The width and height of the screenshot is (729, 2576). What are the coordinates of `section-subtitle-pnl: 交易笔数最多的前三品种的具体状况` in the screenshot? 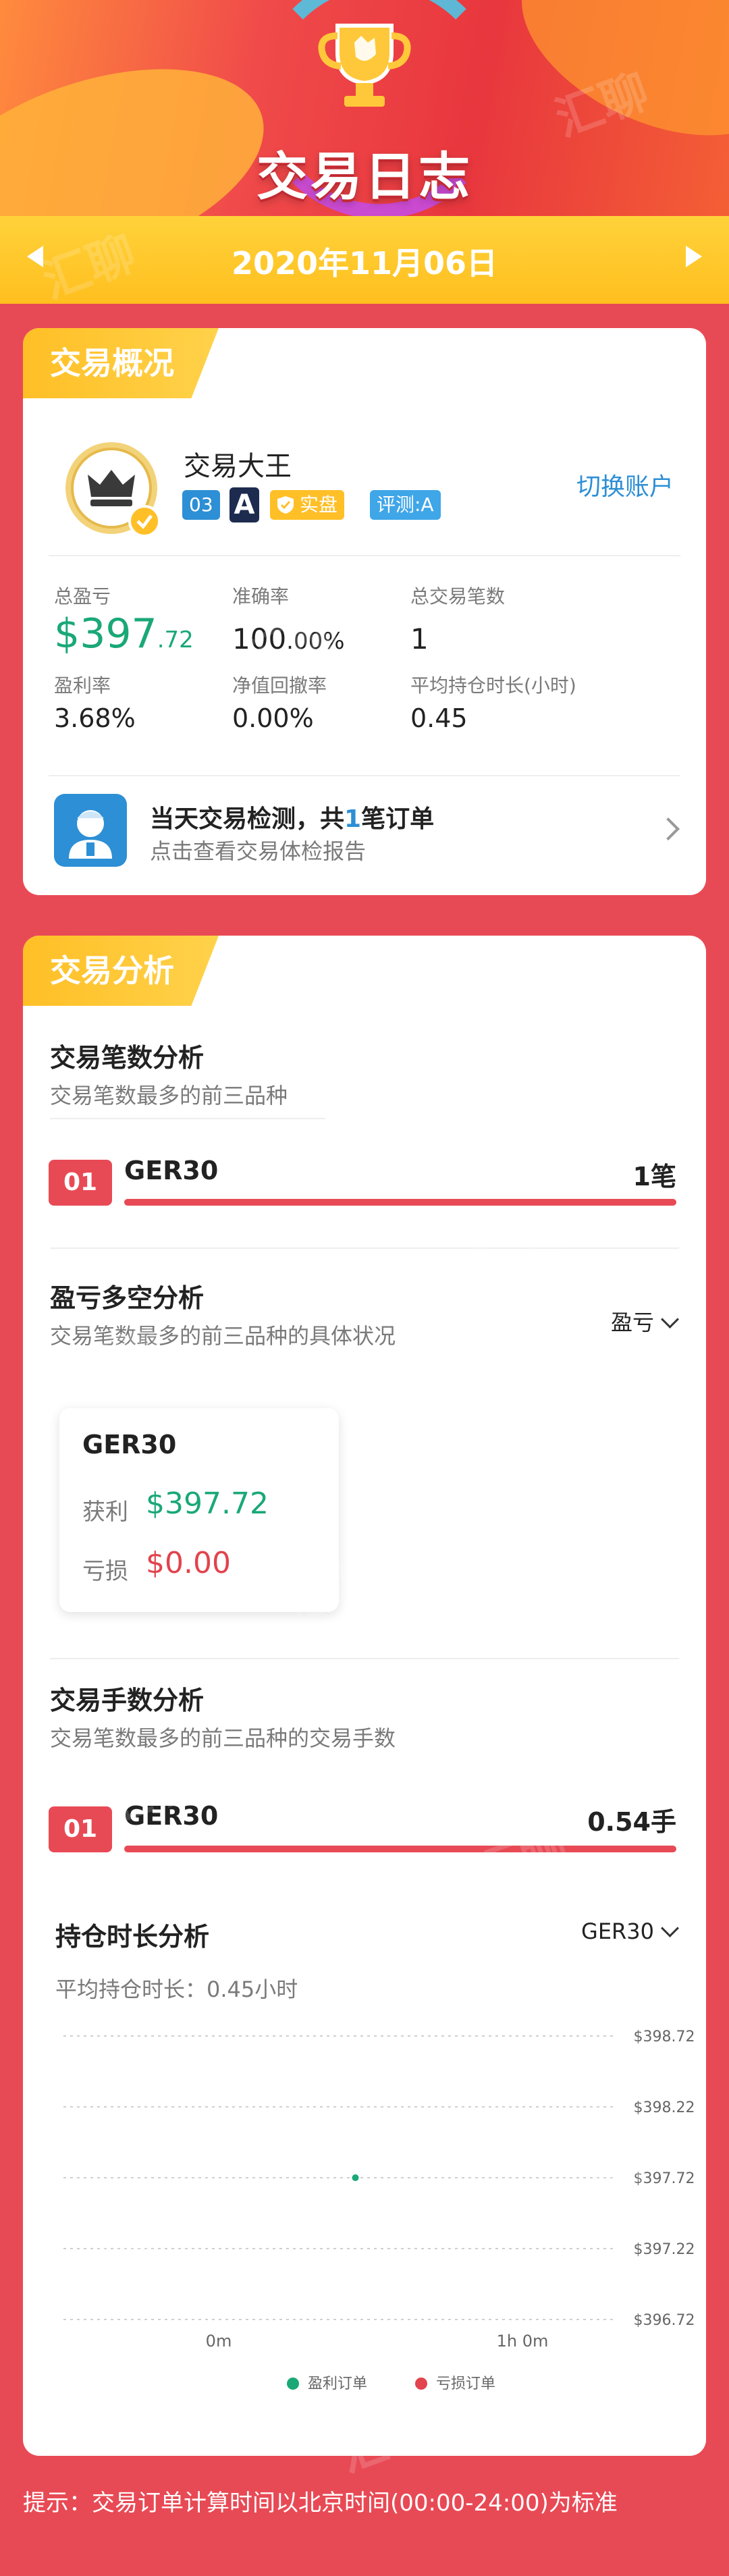 It's located at (223, 1336).